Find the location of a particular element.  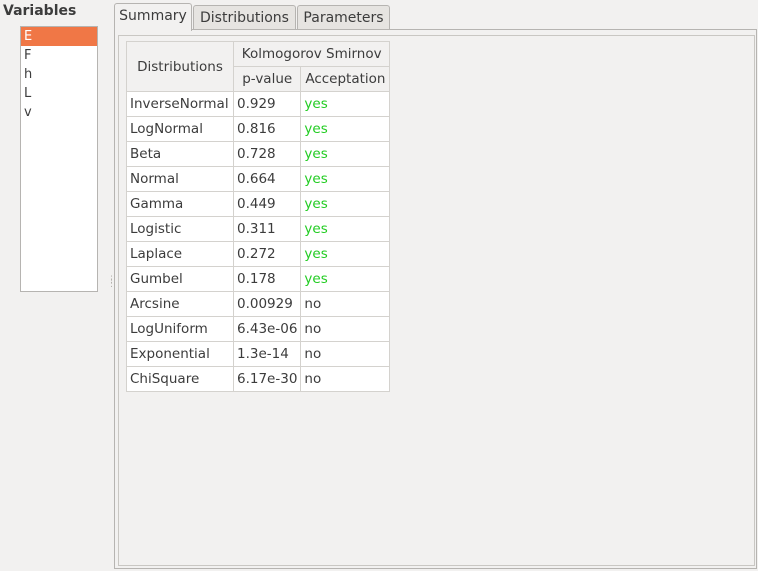

variables-title: Variables is located at coordinates (40, 11).